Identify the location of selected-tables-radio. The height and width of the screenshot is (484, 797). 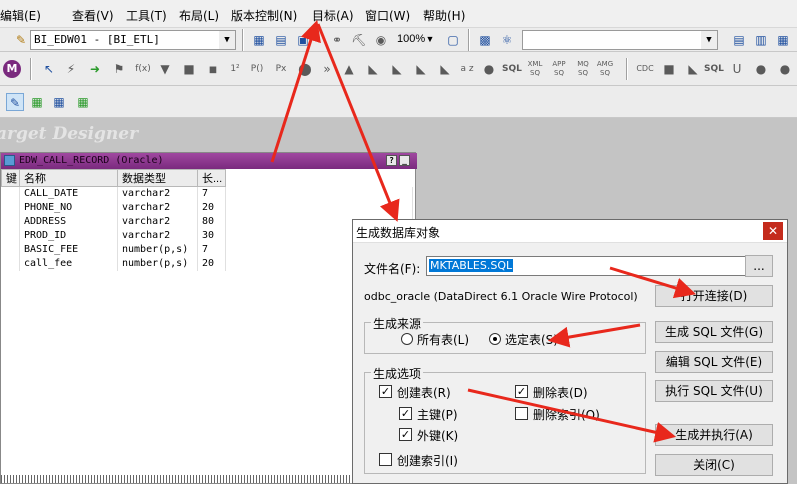
(495, 339).